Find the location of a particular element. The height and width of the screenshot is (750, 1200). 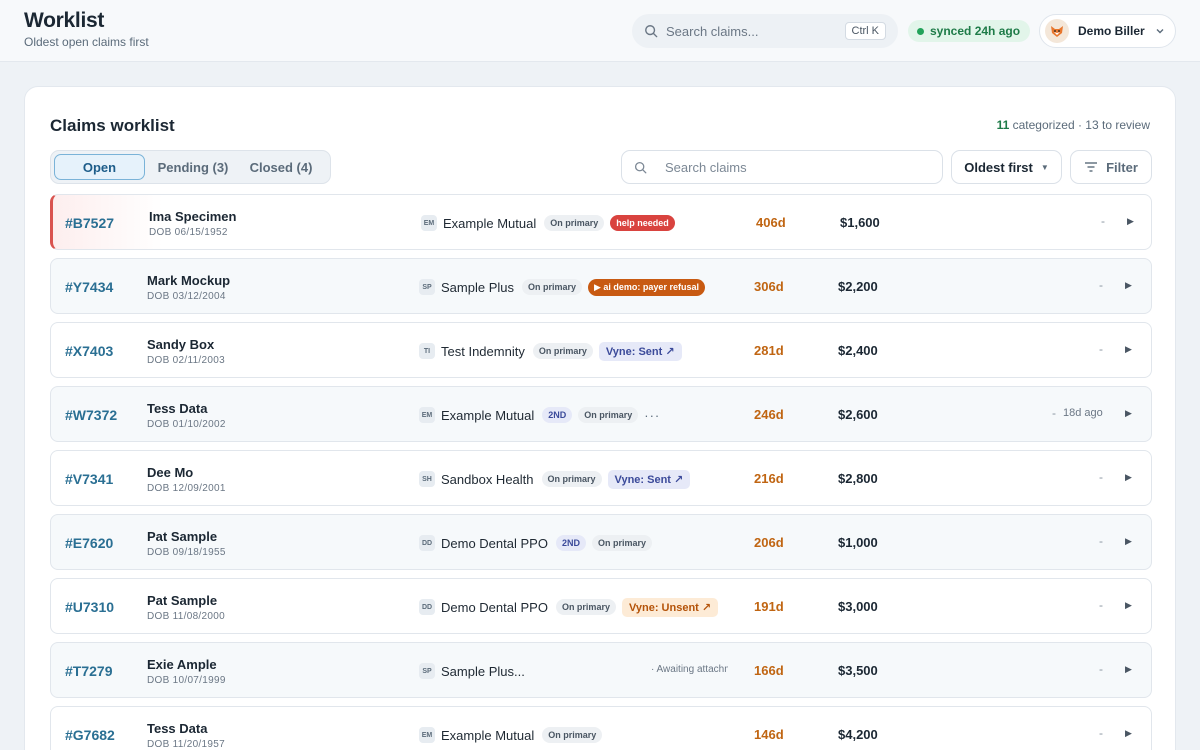

caret-down-icon: ▼ is located at coordinates (1044, 167).